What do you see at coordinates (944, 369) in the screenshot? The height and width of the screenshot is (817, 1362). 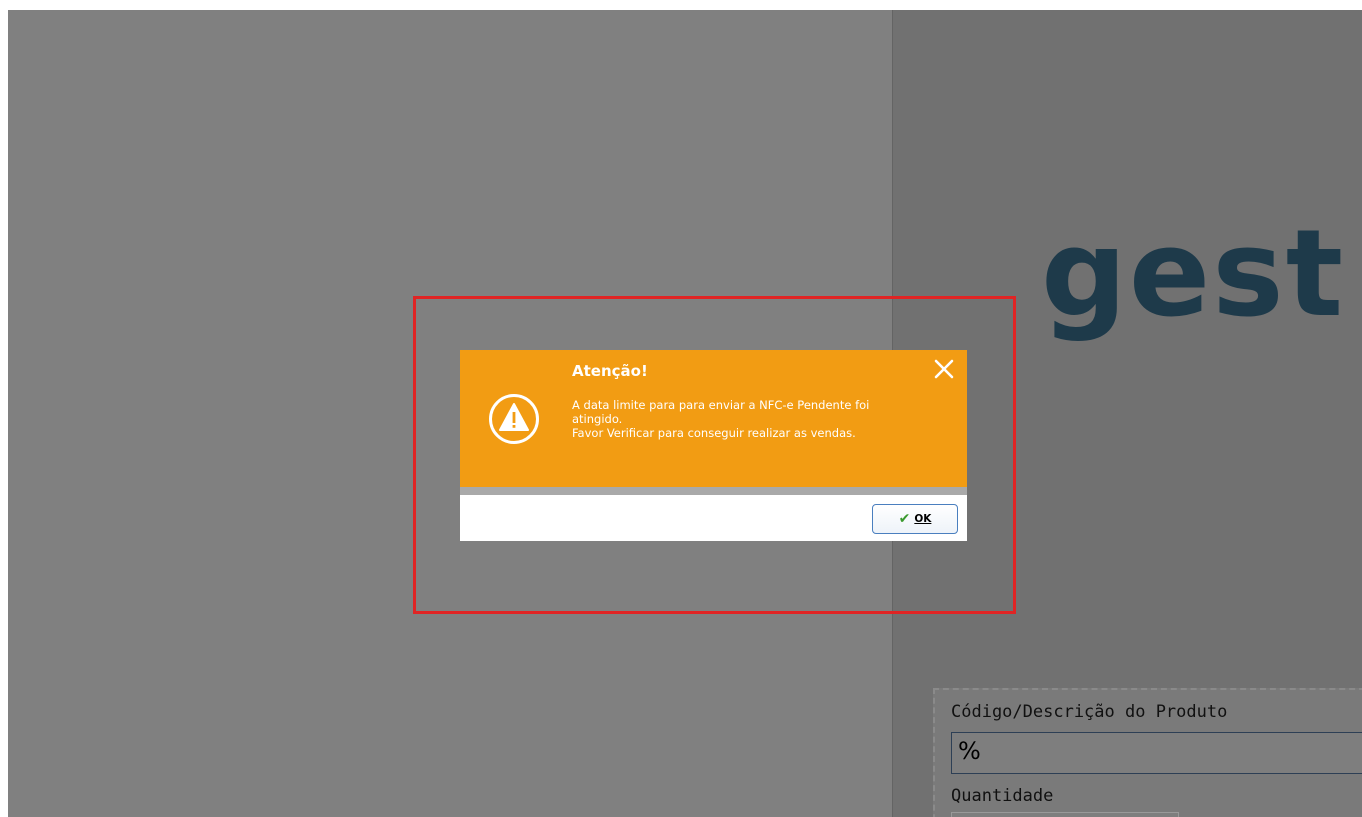 I see `close-icon` at bounding box center [944, 369].